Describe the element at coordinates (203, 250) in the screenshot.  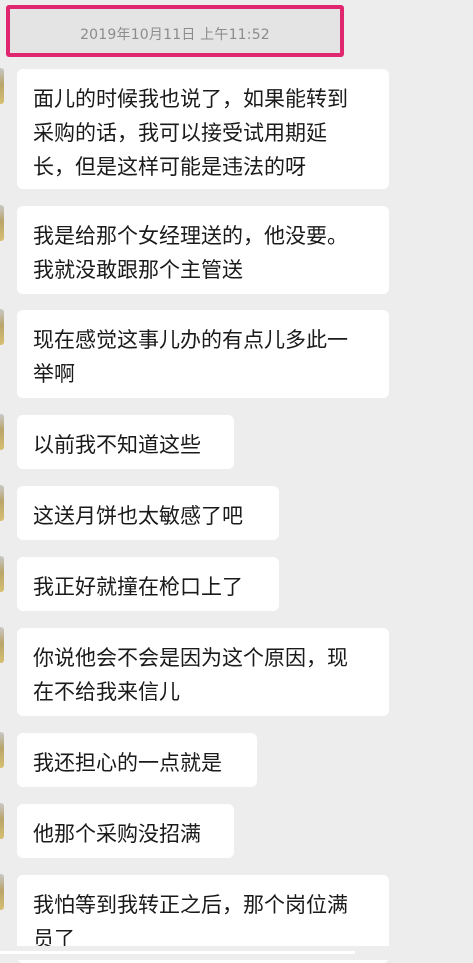
I see `message-bubble-2: 我是给那个女经理送的，他没要。 我就没敢跟那个主管送` at that location.